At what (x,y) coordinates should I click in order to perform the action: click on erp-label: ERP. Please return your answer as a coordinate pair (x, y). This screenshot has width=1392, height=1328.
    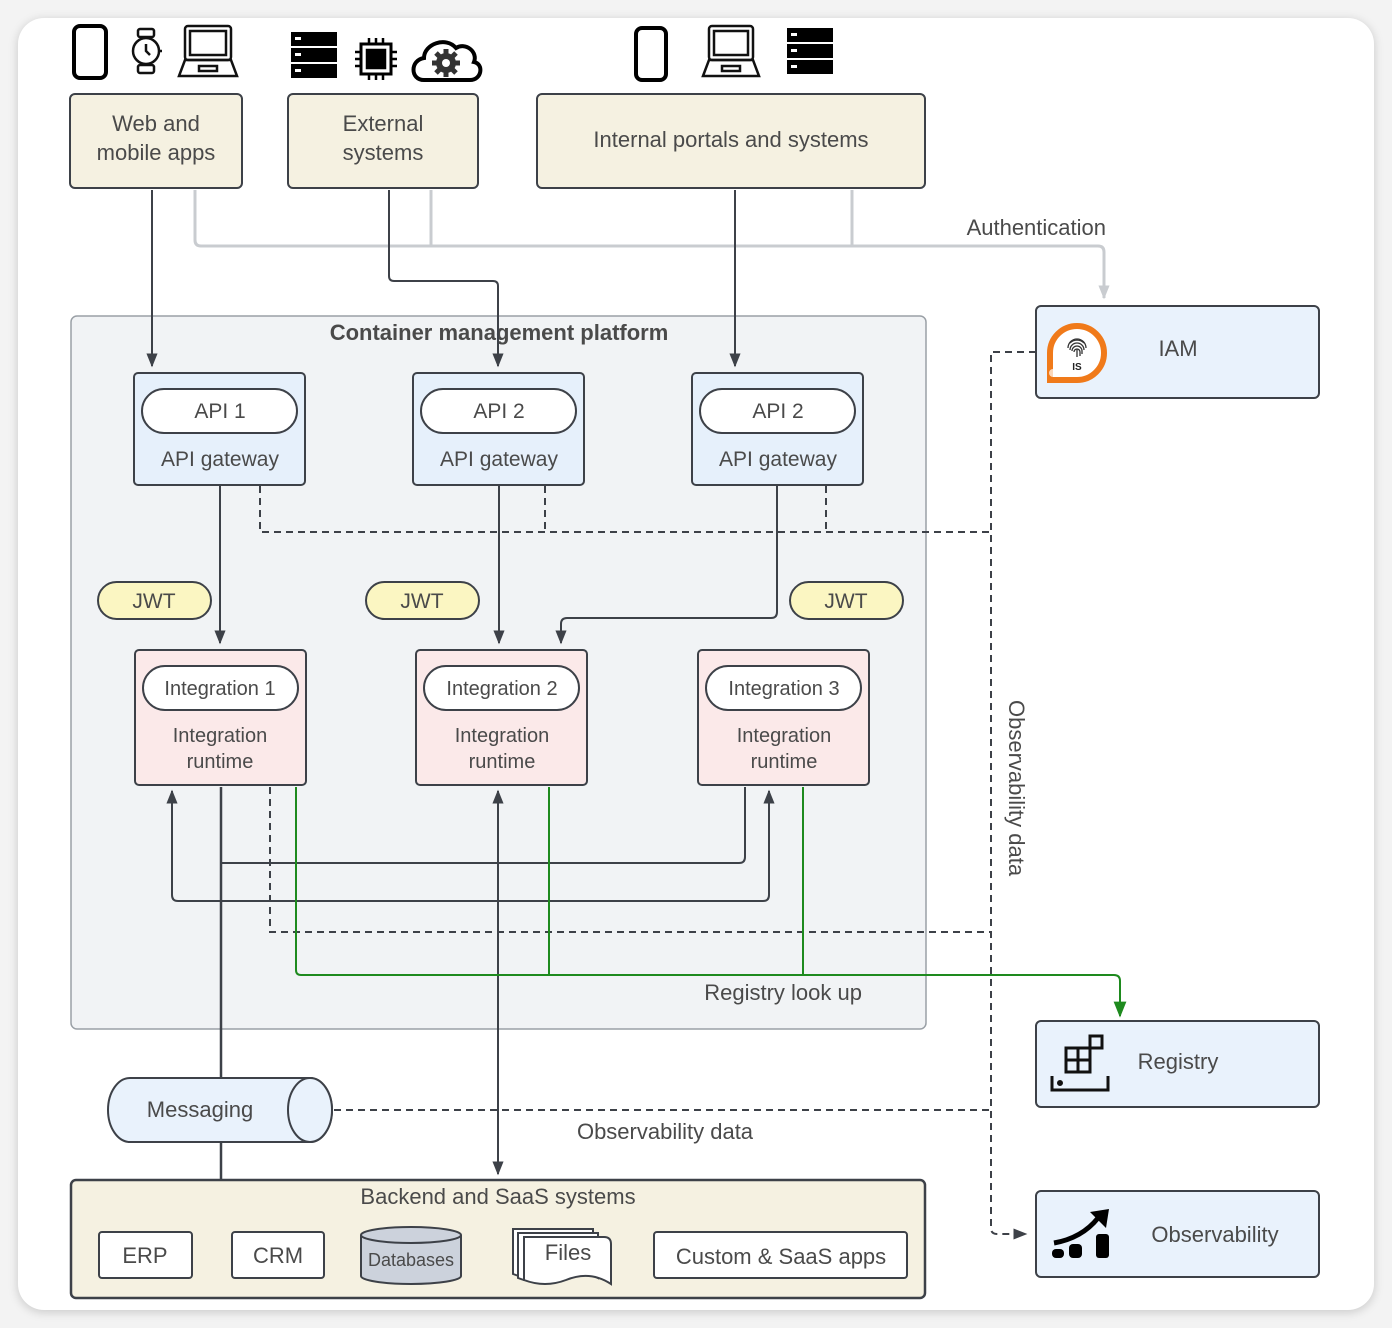
    Looking at the image, I should click on (144, 1255).